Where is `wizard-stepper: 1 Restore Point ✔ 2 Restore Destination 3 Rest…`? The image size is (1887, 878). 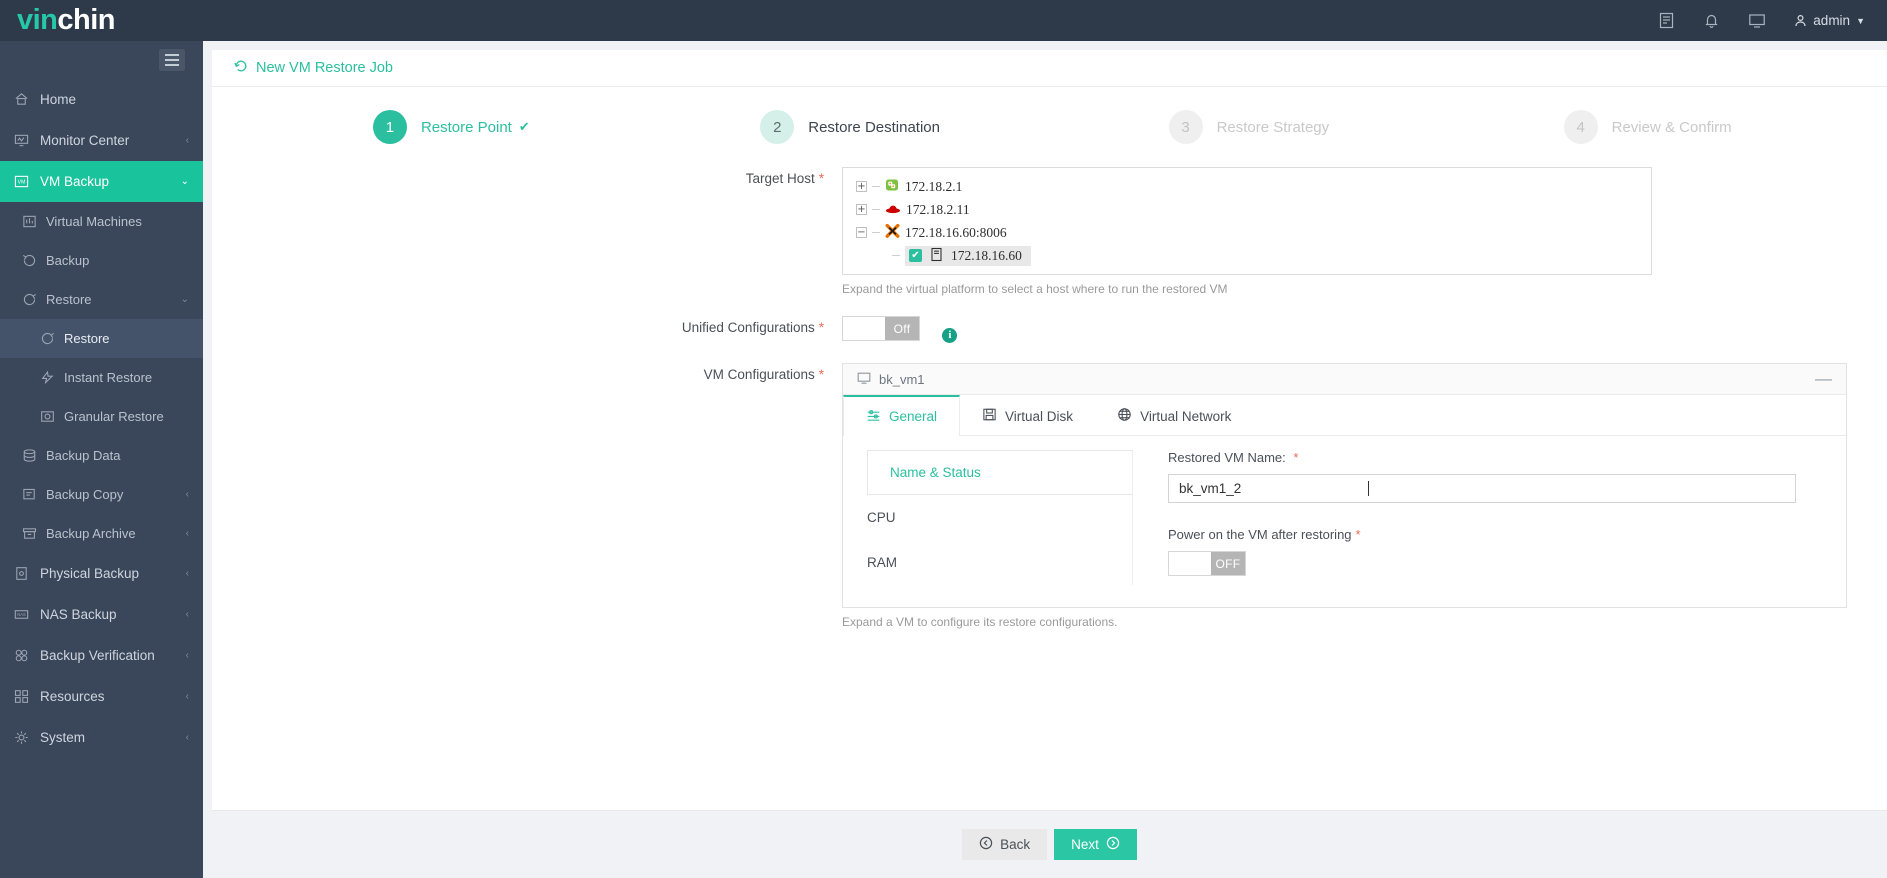 wizard-stepper: 1 Restore Point ✔ 2 Restore Destination 3 Rest… is located at coordinates (1049, 127).